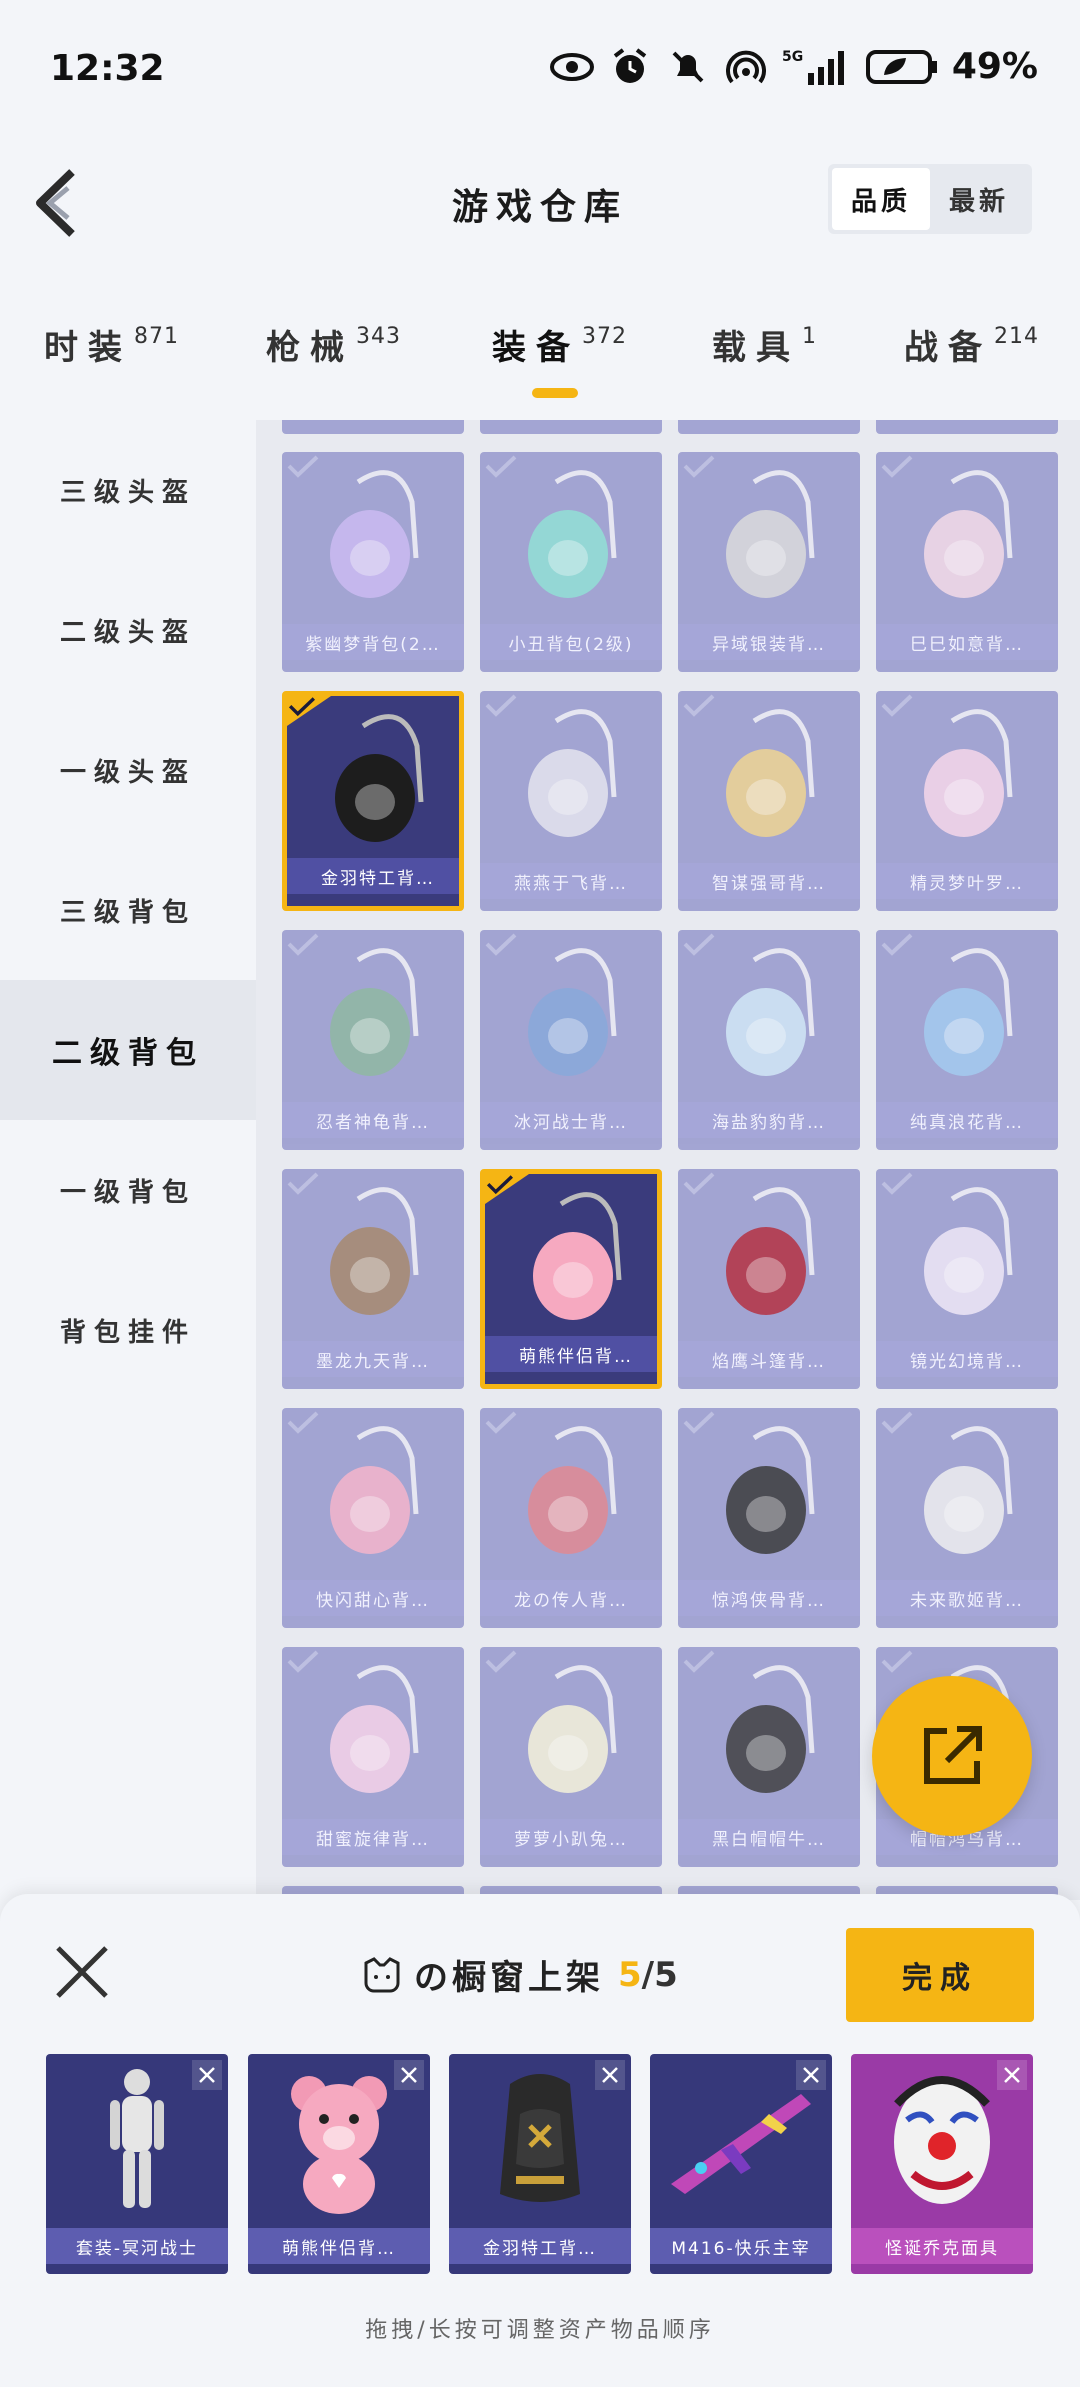 The width and height of the screenshot is (1080, 2387). I want to click on showcase-slot: 套装-冥河战士, so click(137, 2164).